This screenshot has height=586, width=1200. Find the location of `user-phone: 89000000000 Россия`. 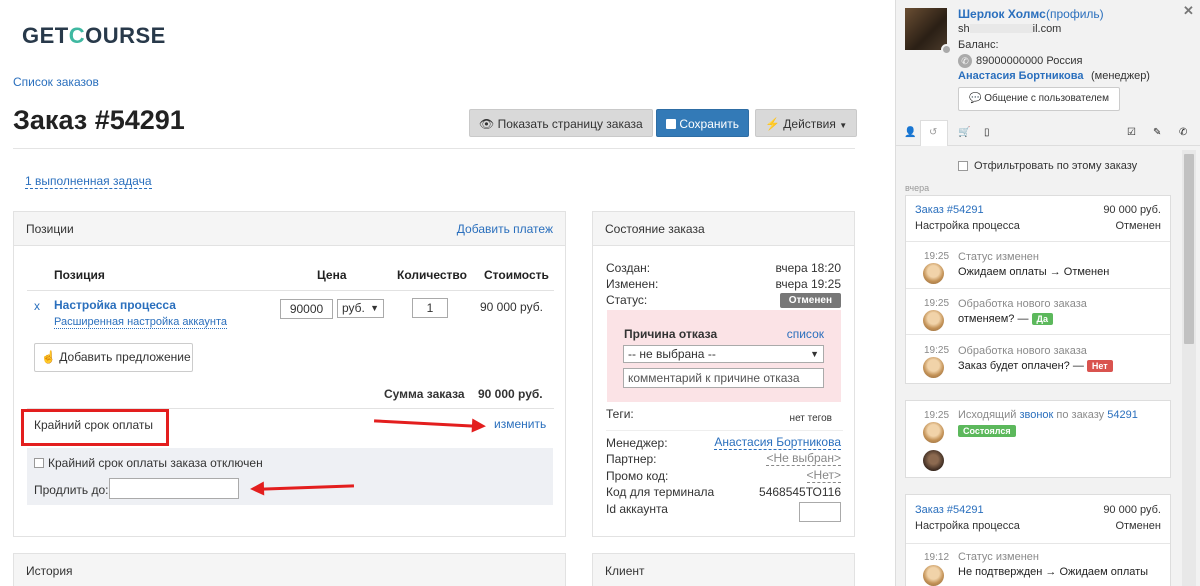

user-phone: 89000000000 Россия is located at coordinates (1029, 61).